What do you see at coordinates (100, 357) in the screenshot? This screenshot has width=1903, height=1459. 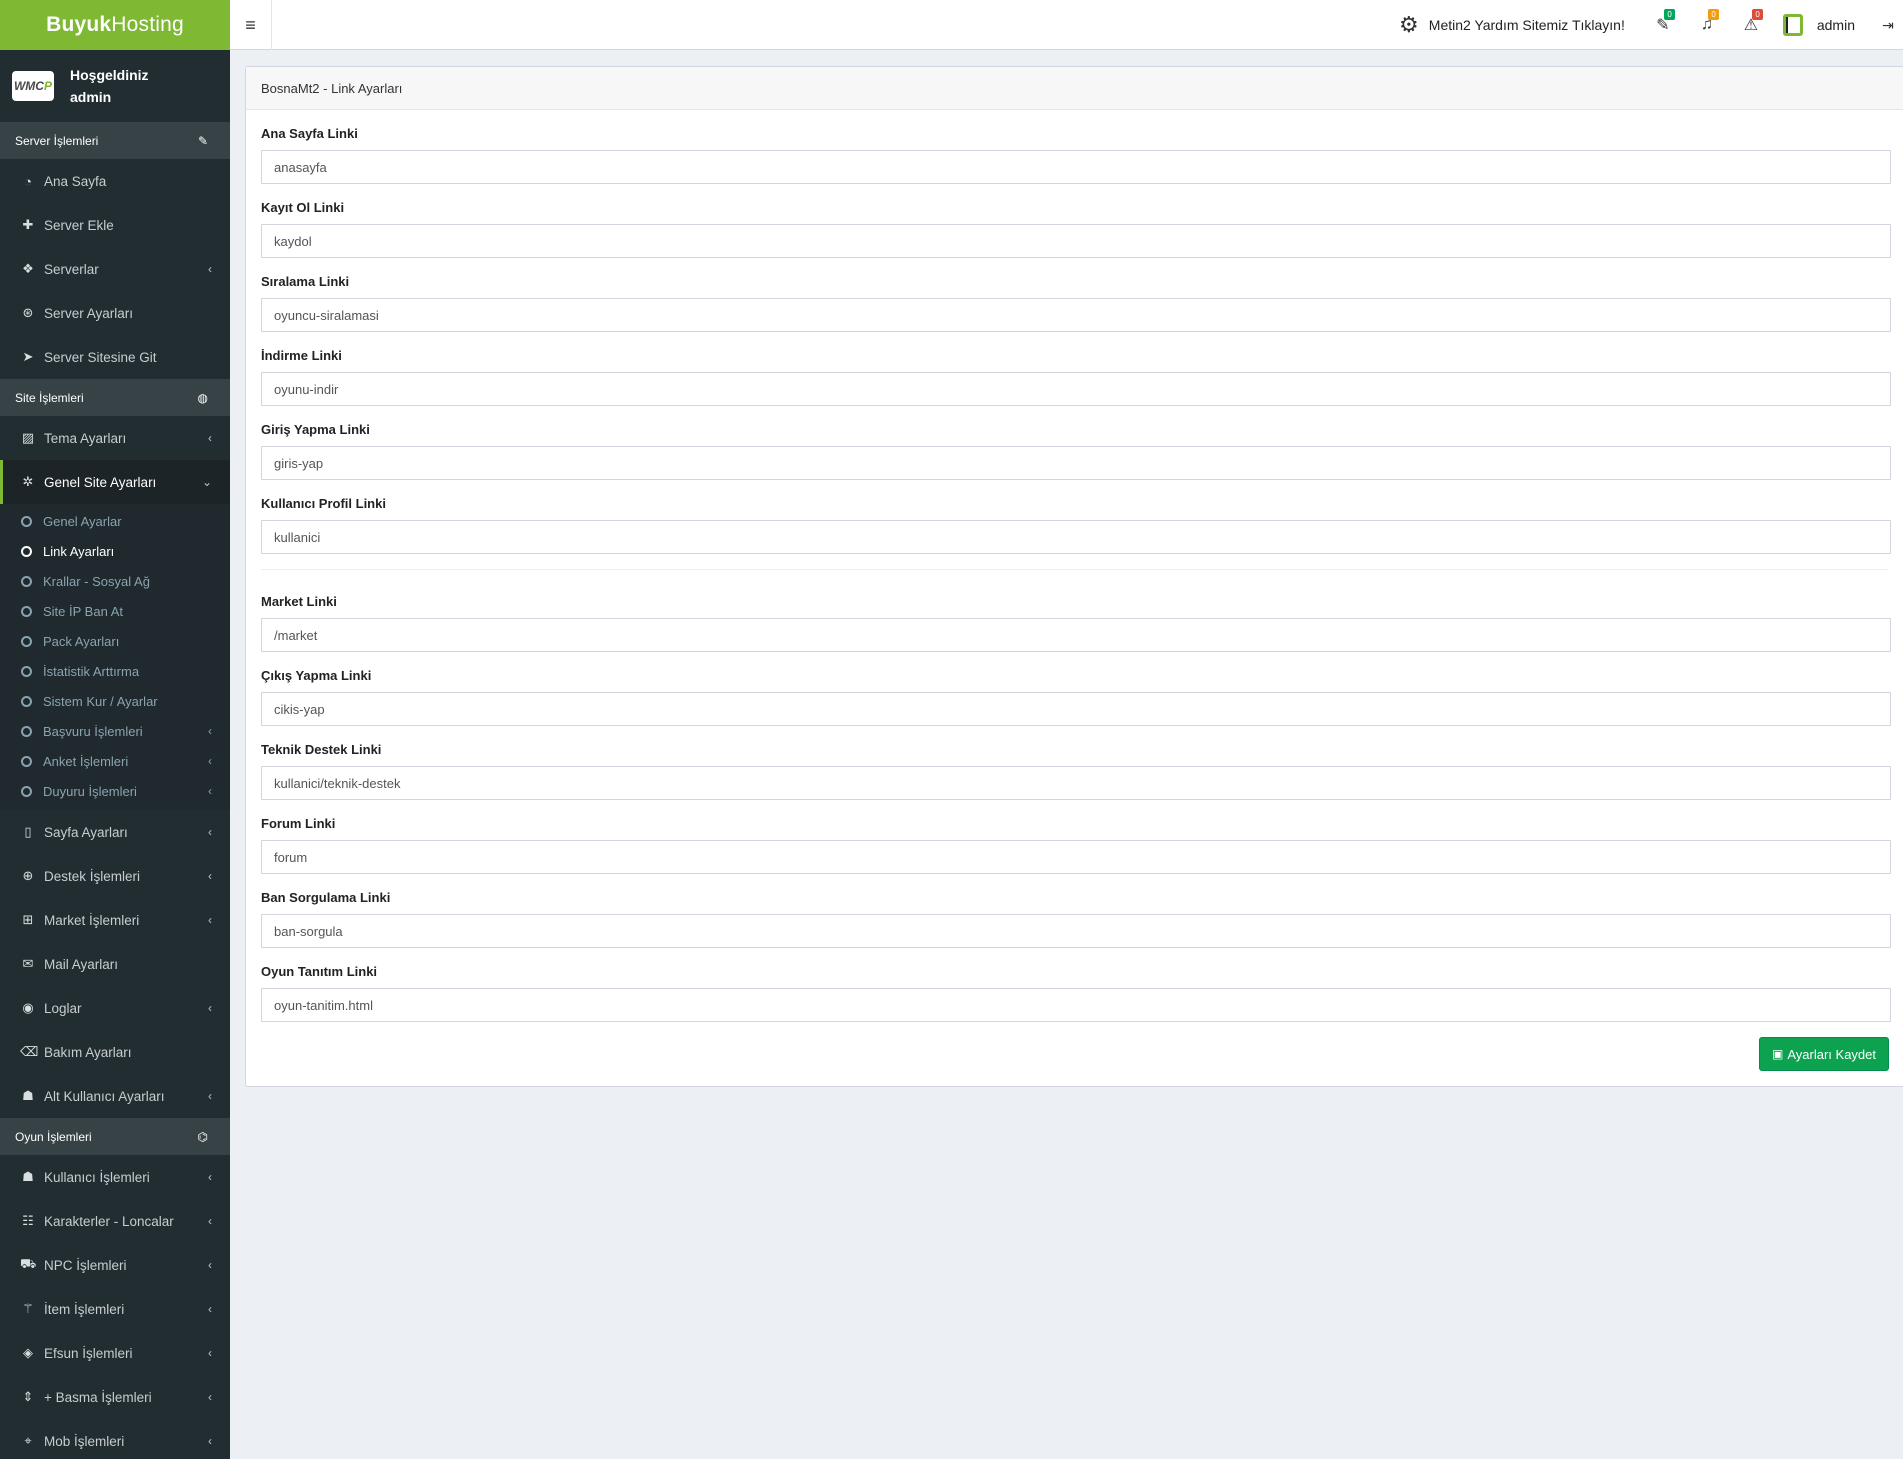 I see `sidebar-item-label: Server Sitesine Git` at bounding box center [100, 357].